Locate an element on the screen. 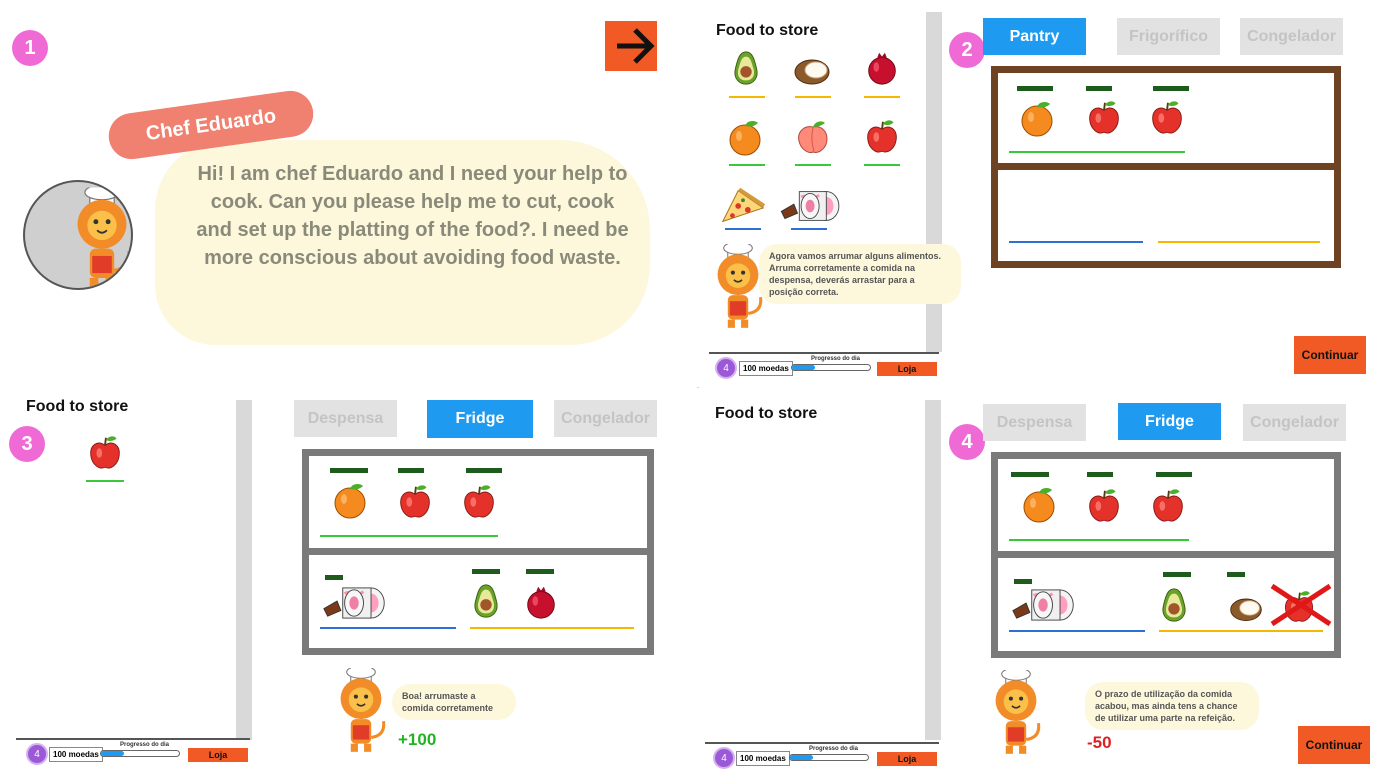 Image resolution: width=1378 pixels, height=775 pixels. shelf-divider is located at coordinates (1166, 166).